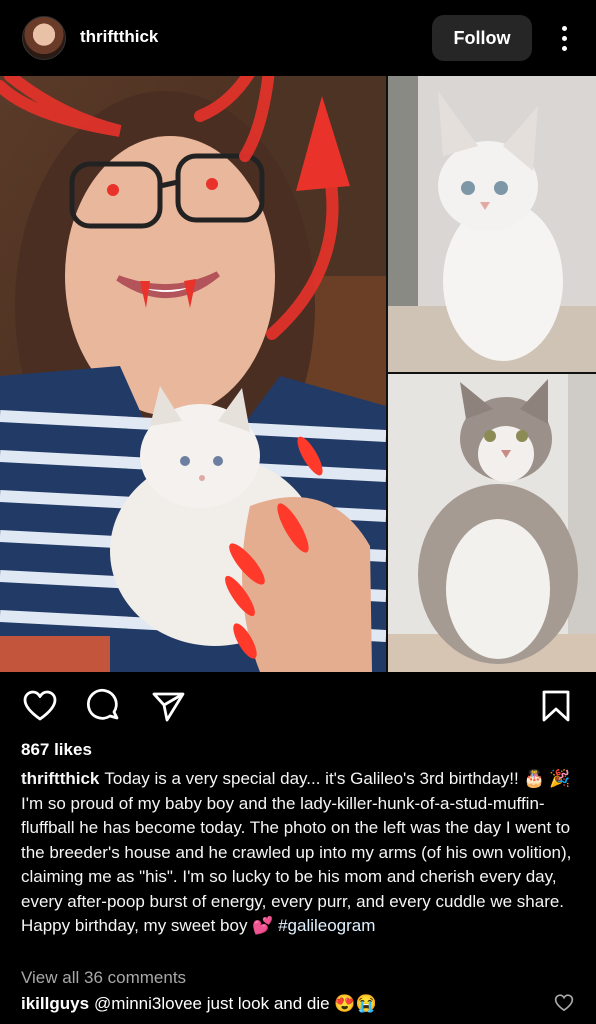 The height and width of the screenshot is (1024, 596). I want to click on view-all-comments-link: View all 36 comments, so click(103, 978).